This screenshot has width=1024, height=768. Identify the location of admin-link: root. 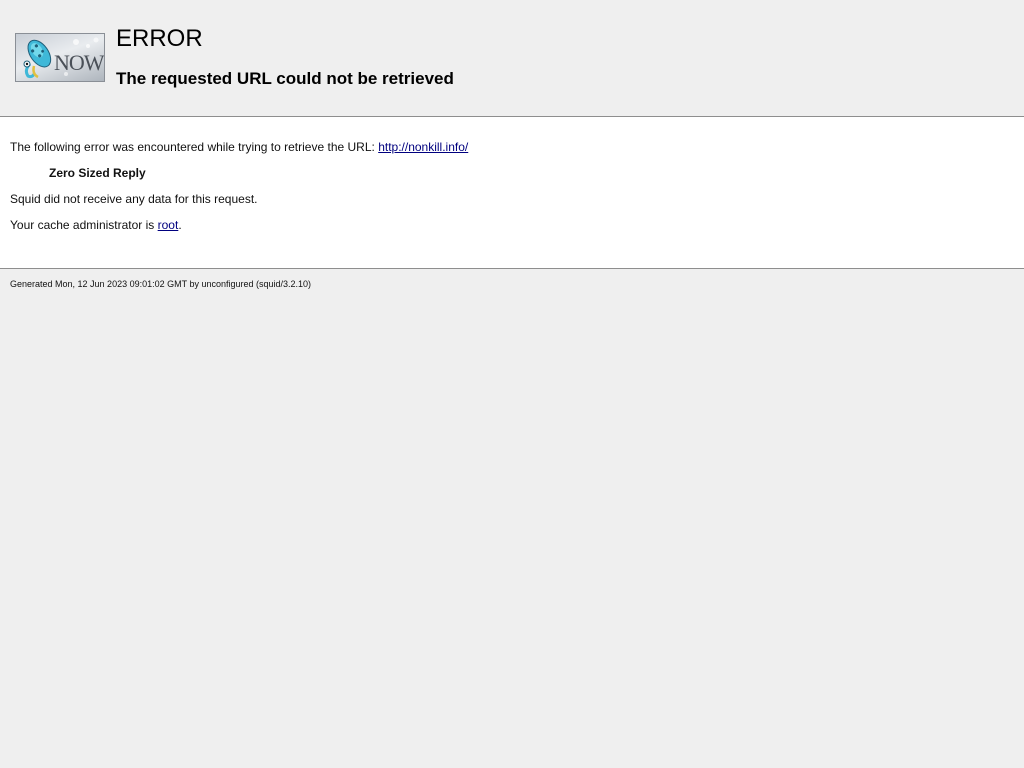
(168, 225).